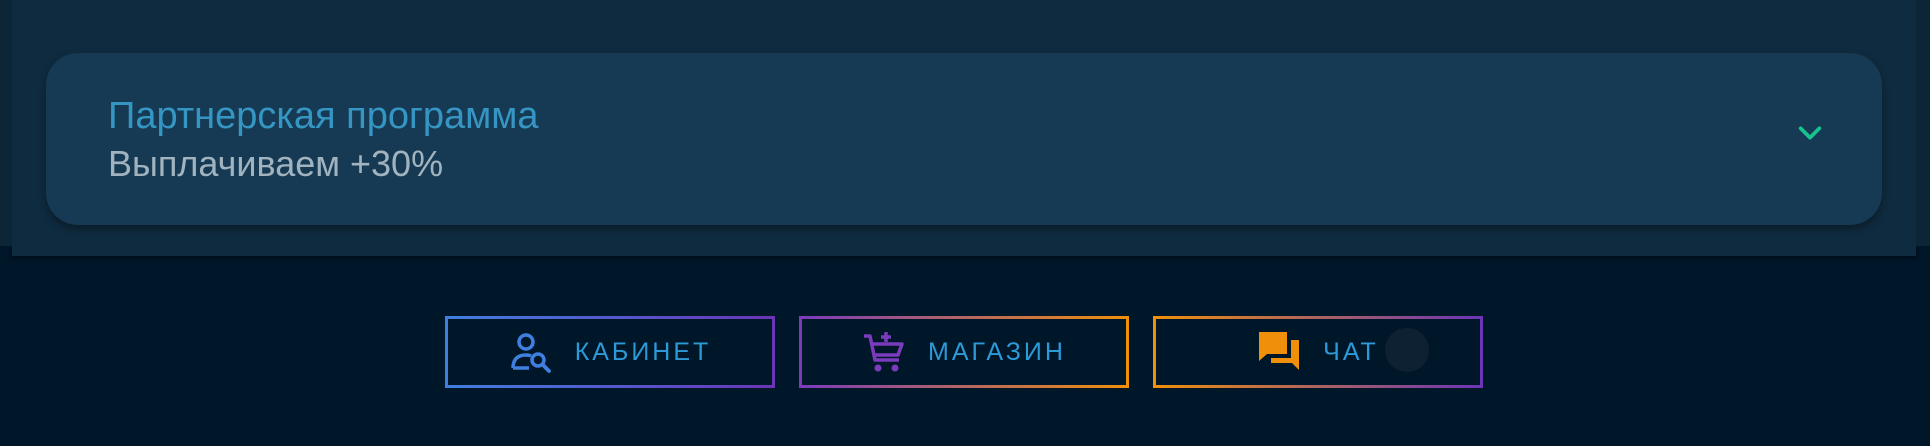 This screenshot has height=446, width=1930. What do you see at coordinates (1407, 350) in the screenshot?
I see `chat-notification-dot` at bounding box center [1407, 350].